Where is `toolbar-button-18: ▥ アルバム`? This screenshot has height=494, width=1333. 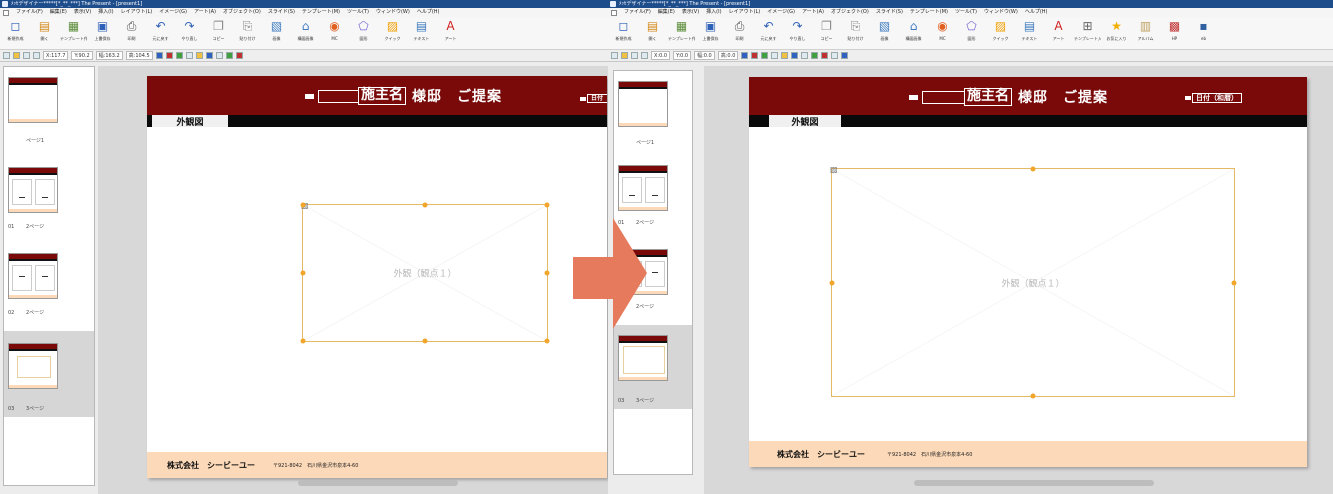
toolbar-button-18: ▥ アルバム is located at coordinates (1145, 34).